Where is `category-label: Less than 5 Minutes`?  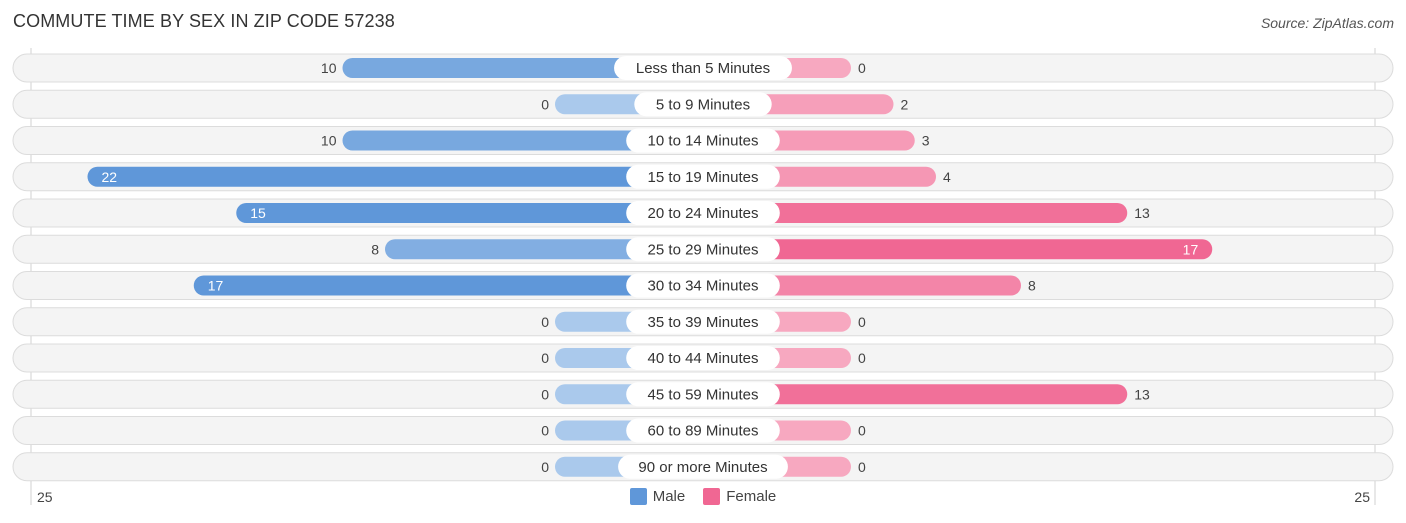 category-label: Less than 5 Minutes is located at coordinates (703, 68).